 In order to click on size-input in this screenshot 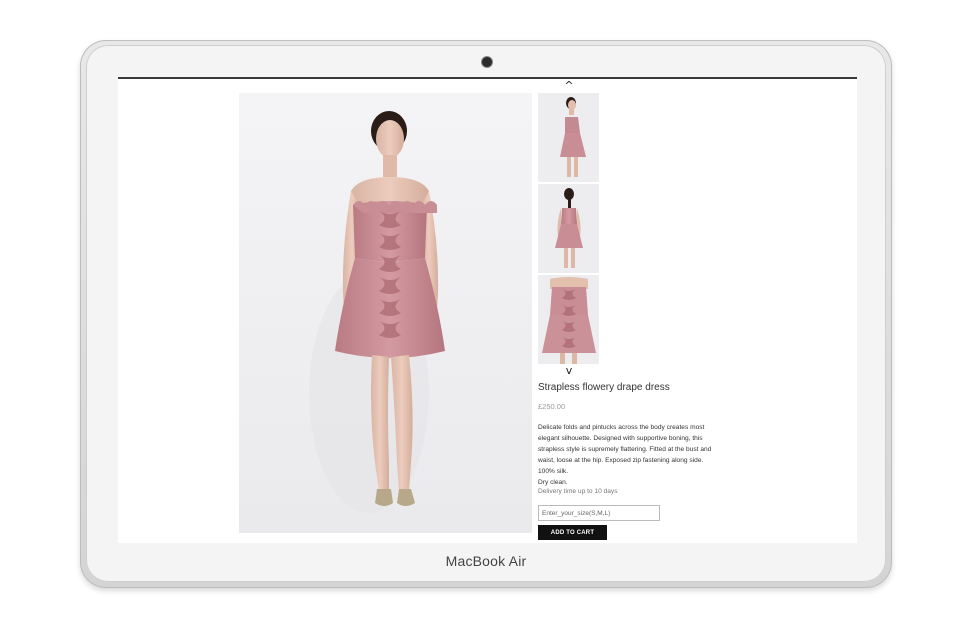, I will do `click(599, 513)`.